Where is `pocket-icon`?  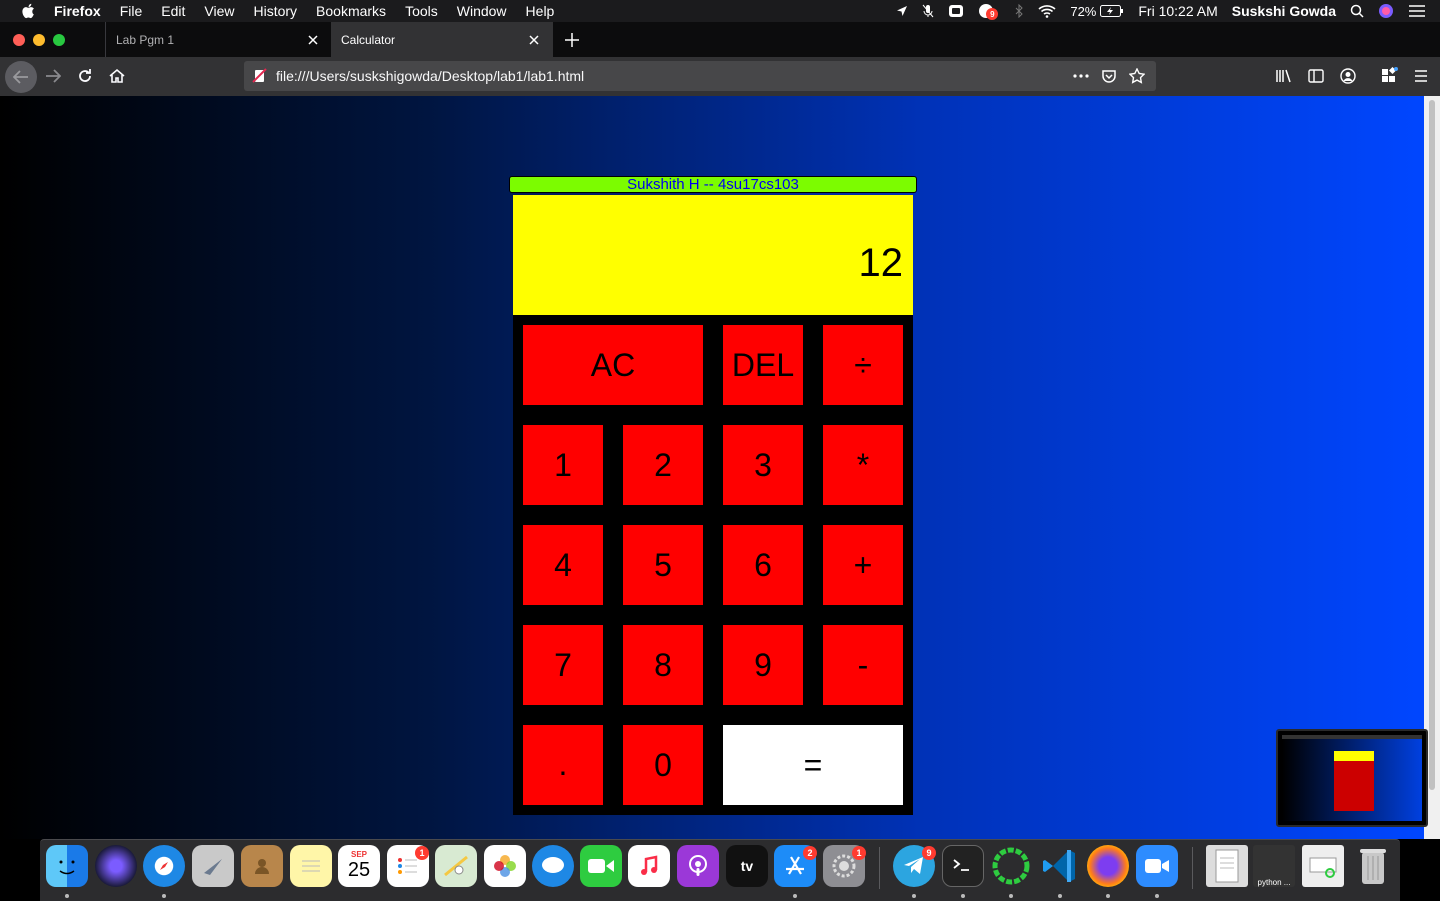 pocket-icon is located at coordinates (1109, 76).